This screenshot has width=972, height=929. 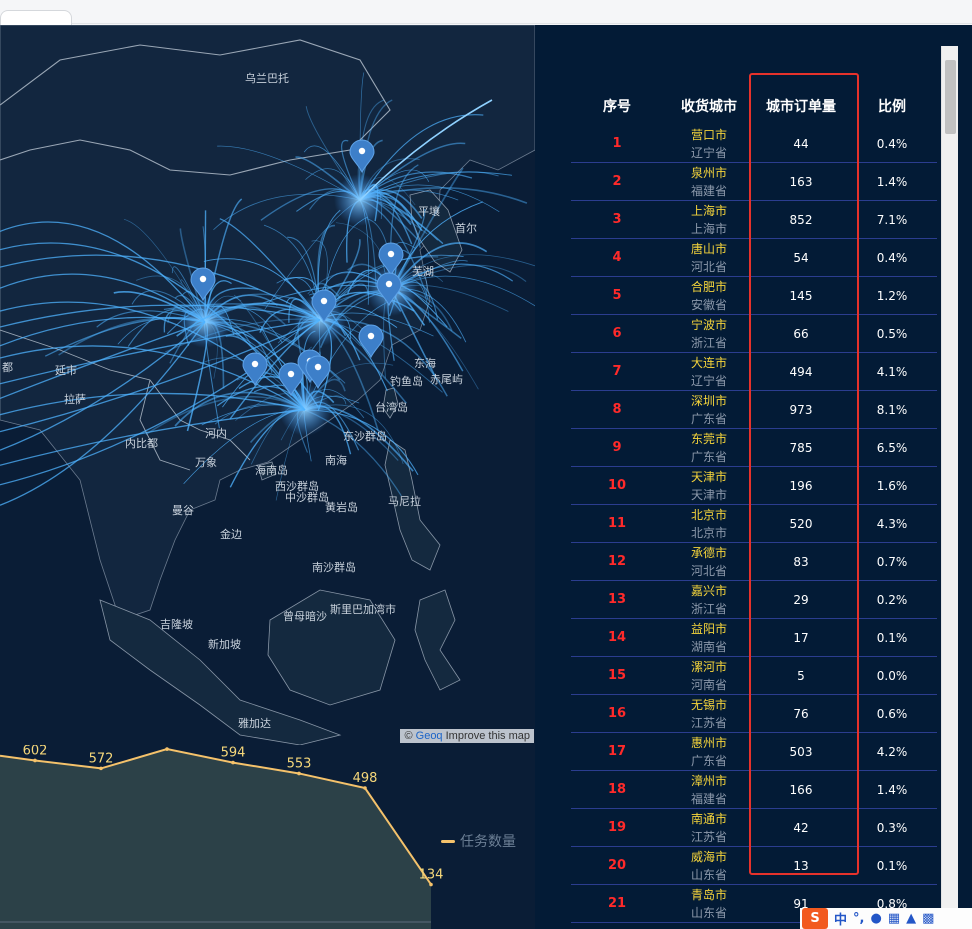 I want to click on table-row: 17 惠州市 广东省 503 4.2%, so click(x=754, y=752).